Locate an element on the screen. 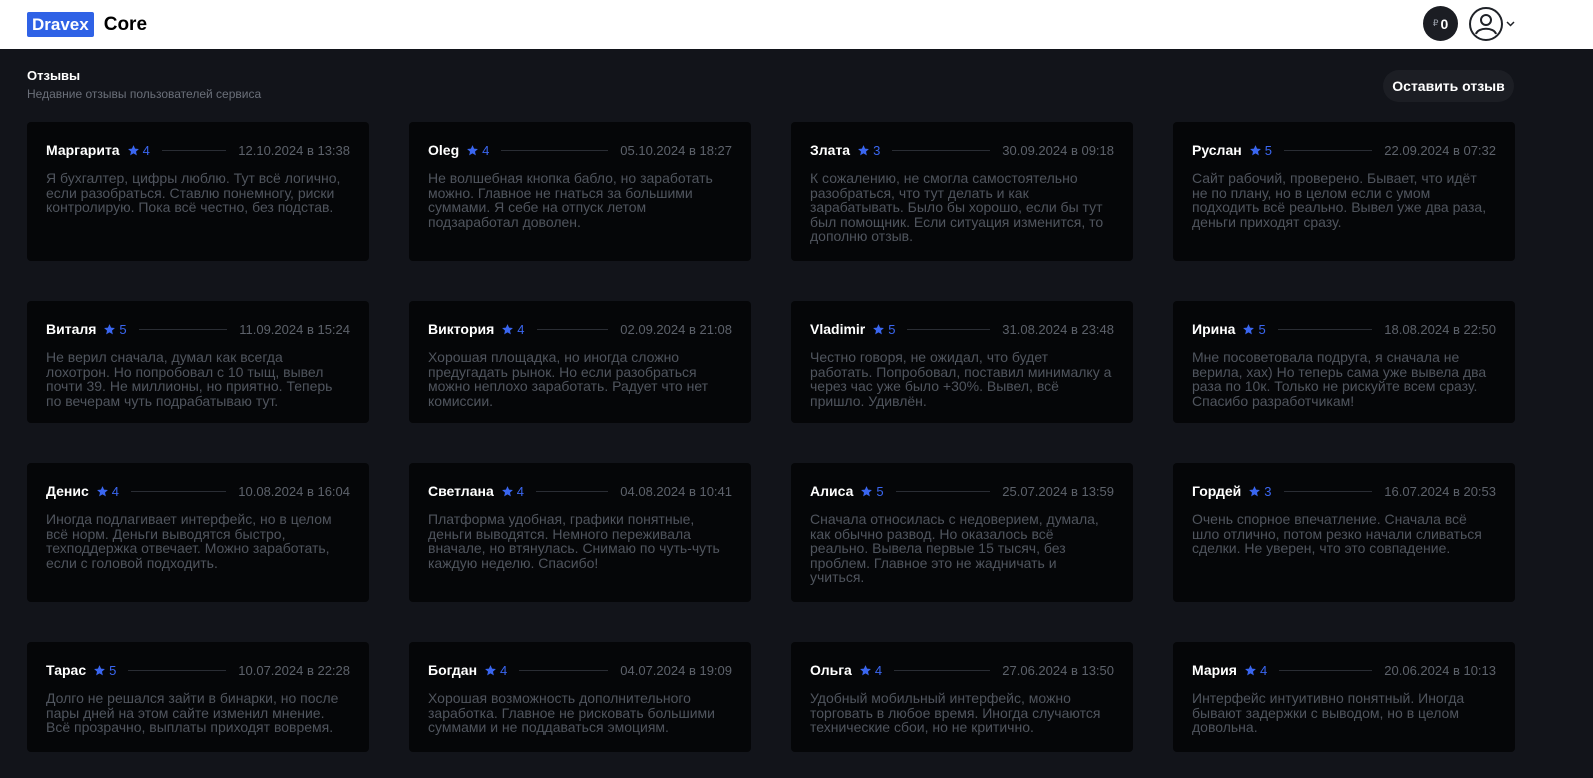  review-date: 31.08.2024 в 23:48 is located at coordinates (1058, 329).